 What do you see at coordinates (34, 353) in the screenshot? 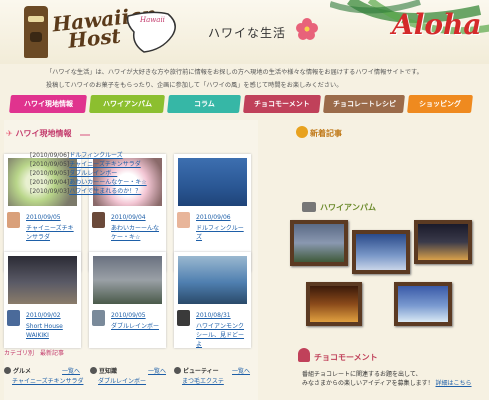
I see `category-latest-heading: カテゴリ別 最新記事` at bounding box center [34, 353].